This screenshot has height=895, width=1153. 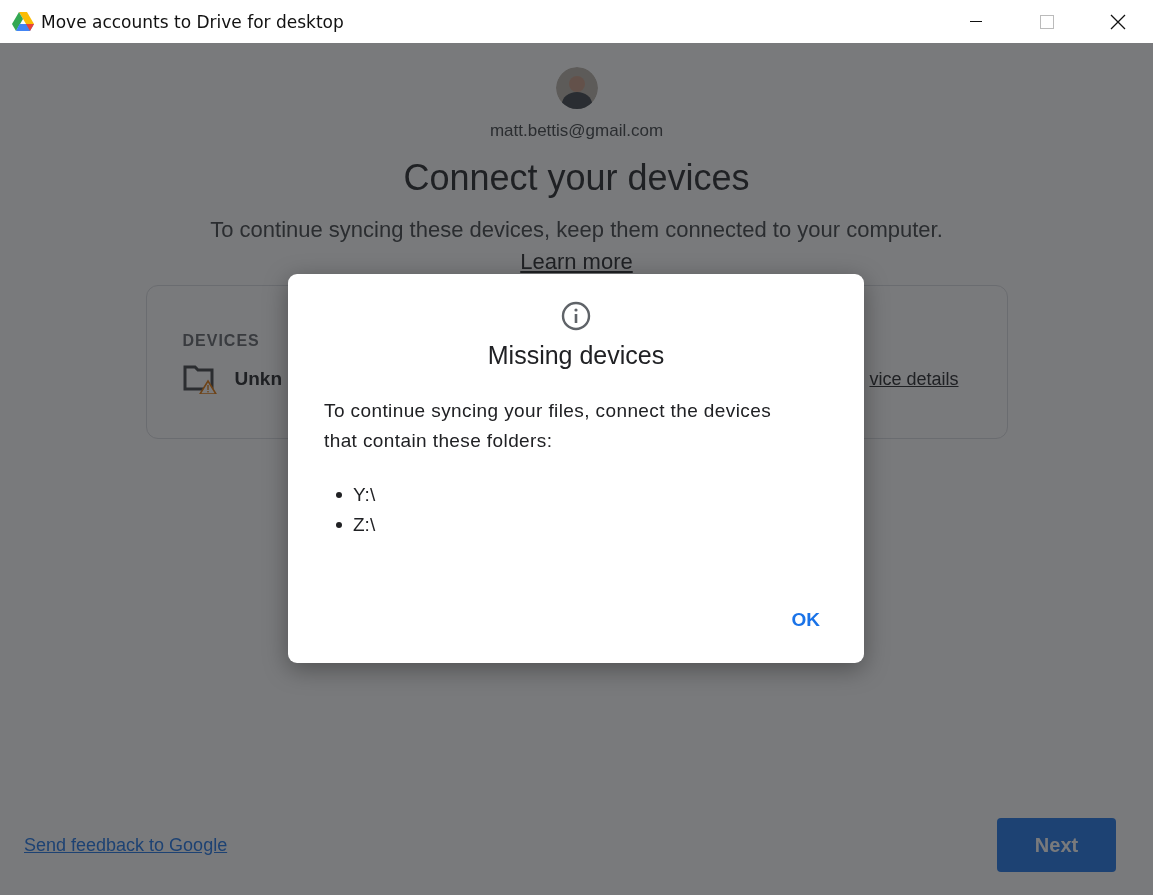 What do you see at coordinates (576, 131) in the screenshot?
I see `account-email: matt.bettis@gmail.com` at bounding box center [576, 131].